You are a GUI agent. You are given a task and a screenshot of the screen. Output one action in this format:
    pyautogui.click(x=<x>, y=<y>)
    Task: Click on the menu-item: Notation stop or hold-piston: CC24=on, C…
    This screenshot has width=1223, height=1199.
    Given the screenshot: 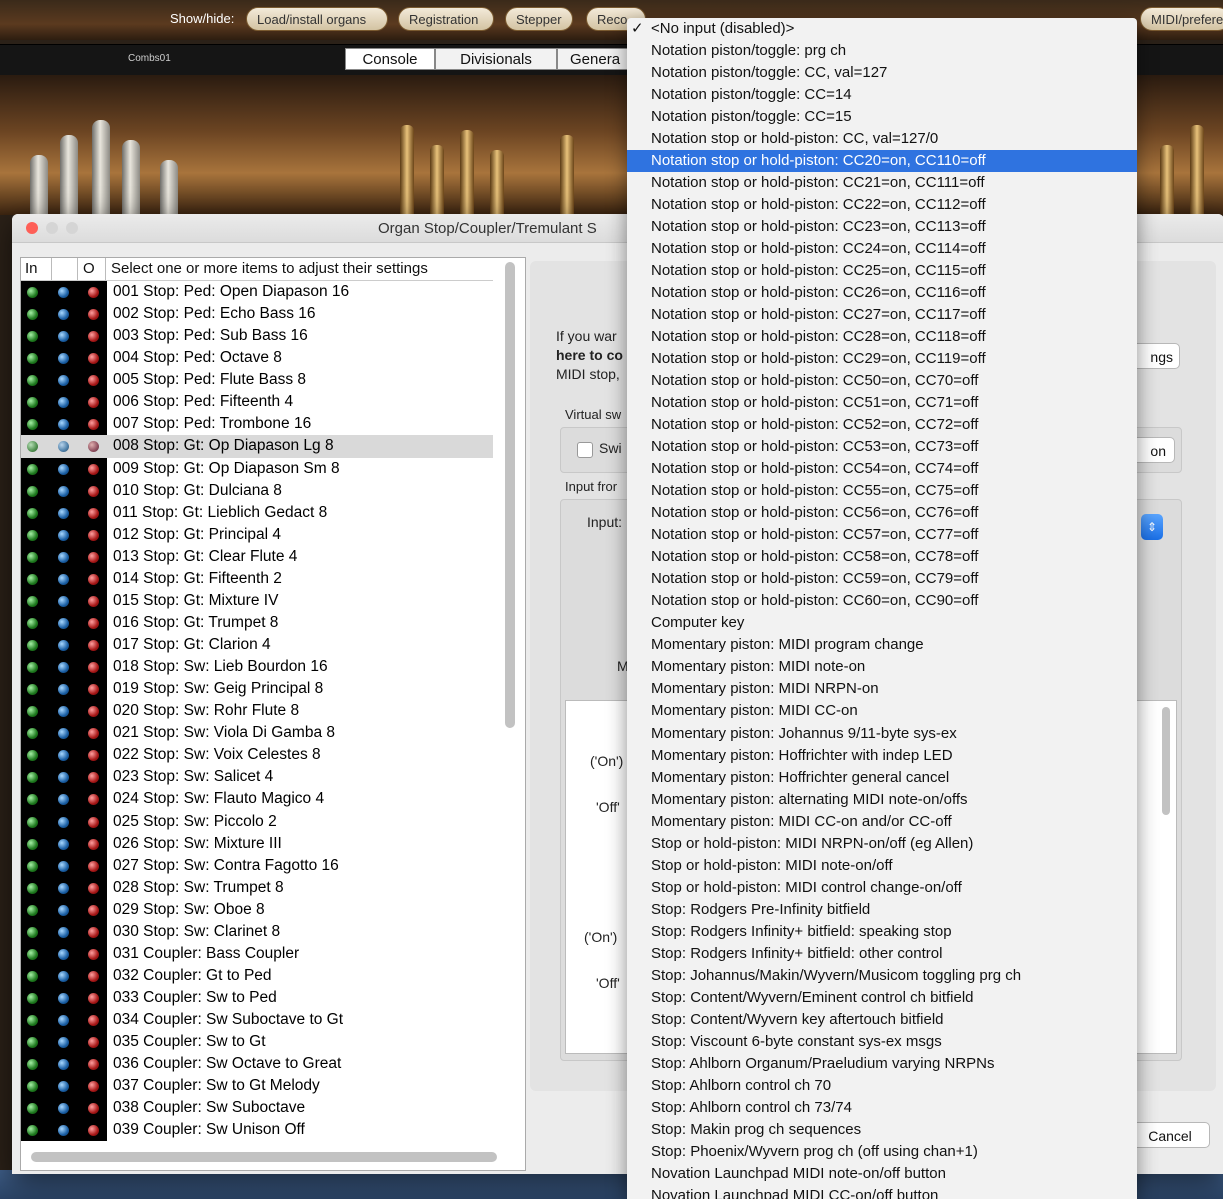 What is the action you would take?
    pyautogui.click(x=882, y=249)
    